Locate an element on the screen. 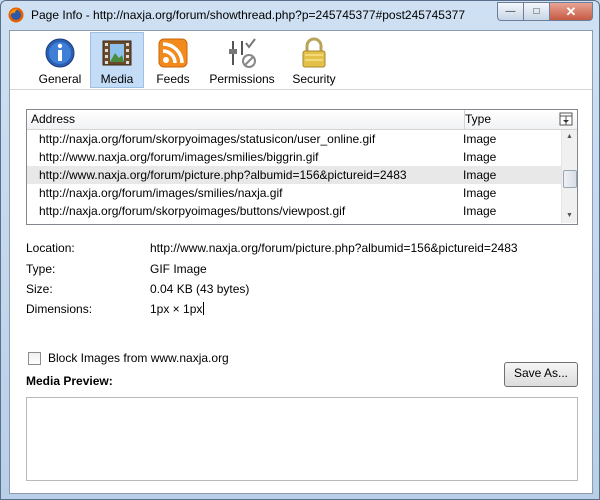  tab-label: General is located at coordinates (60, 79).